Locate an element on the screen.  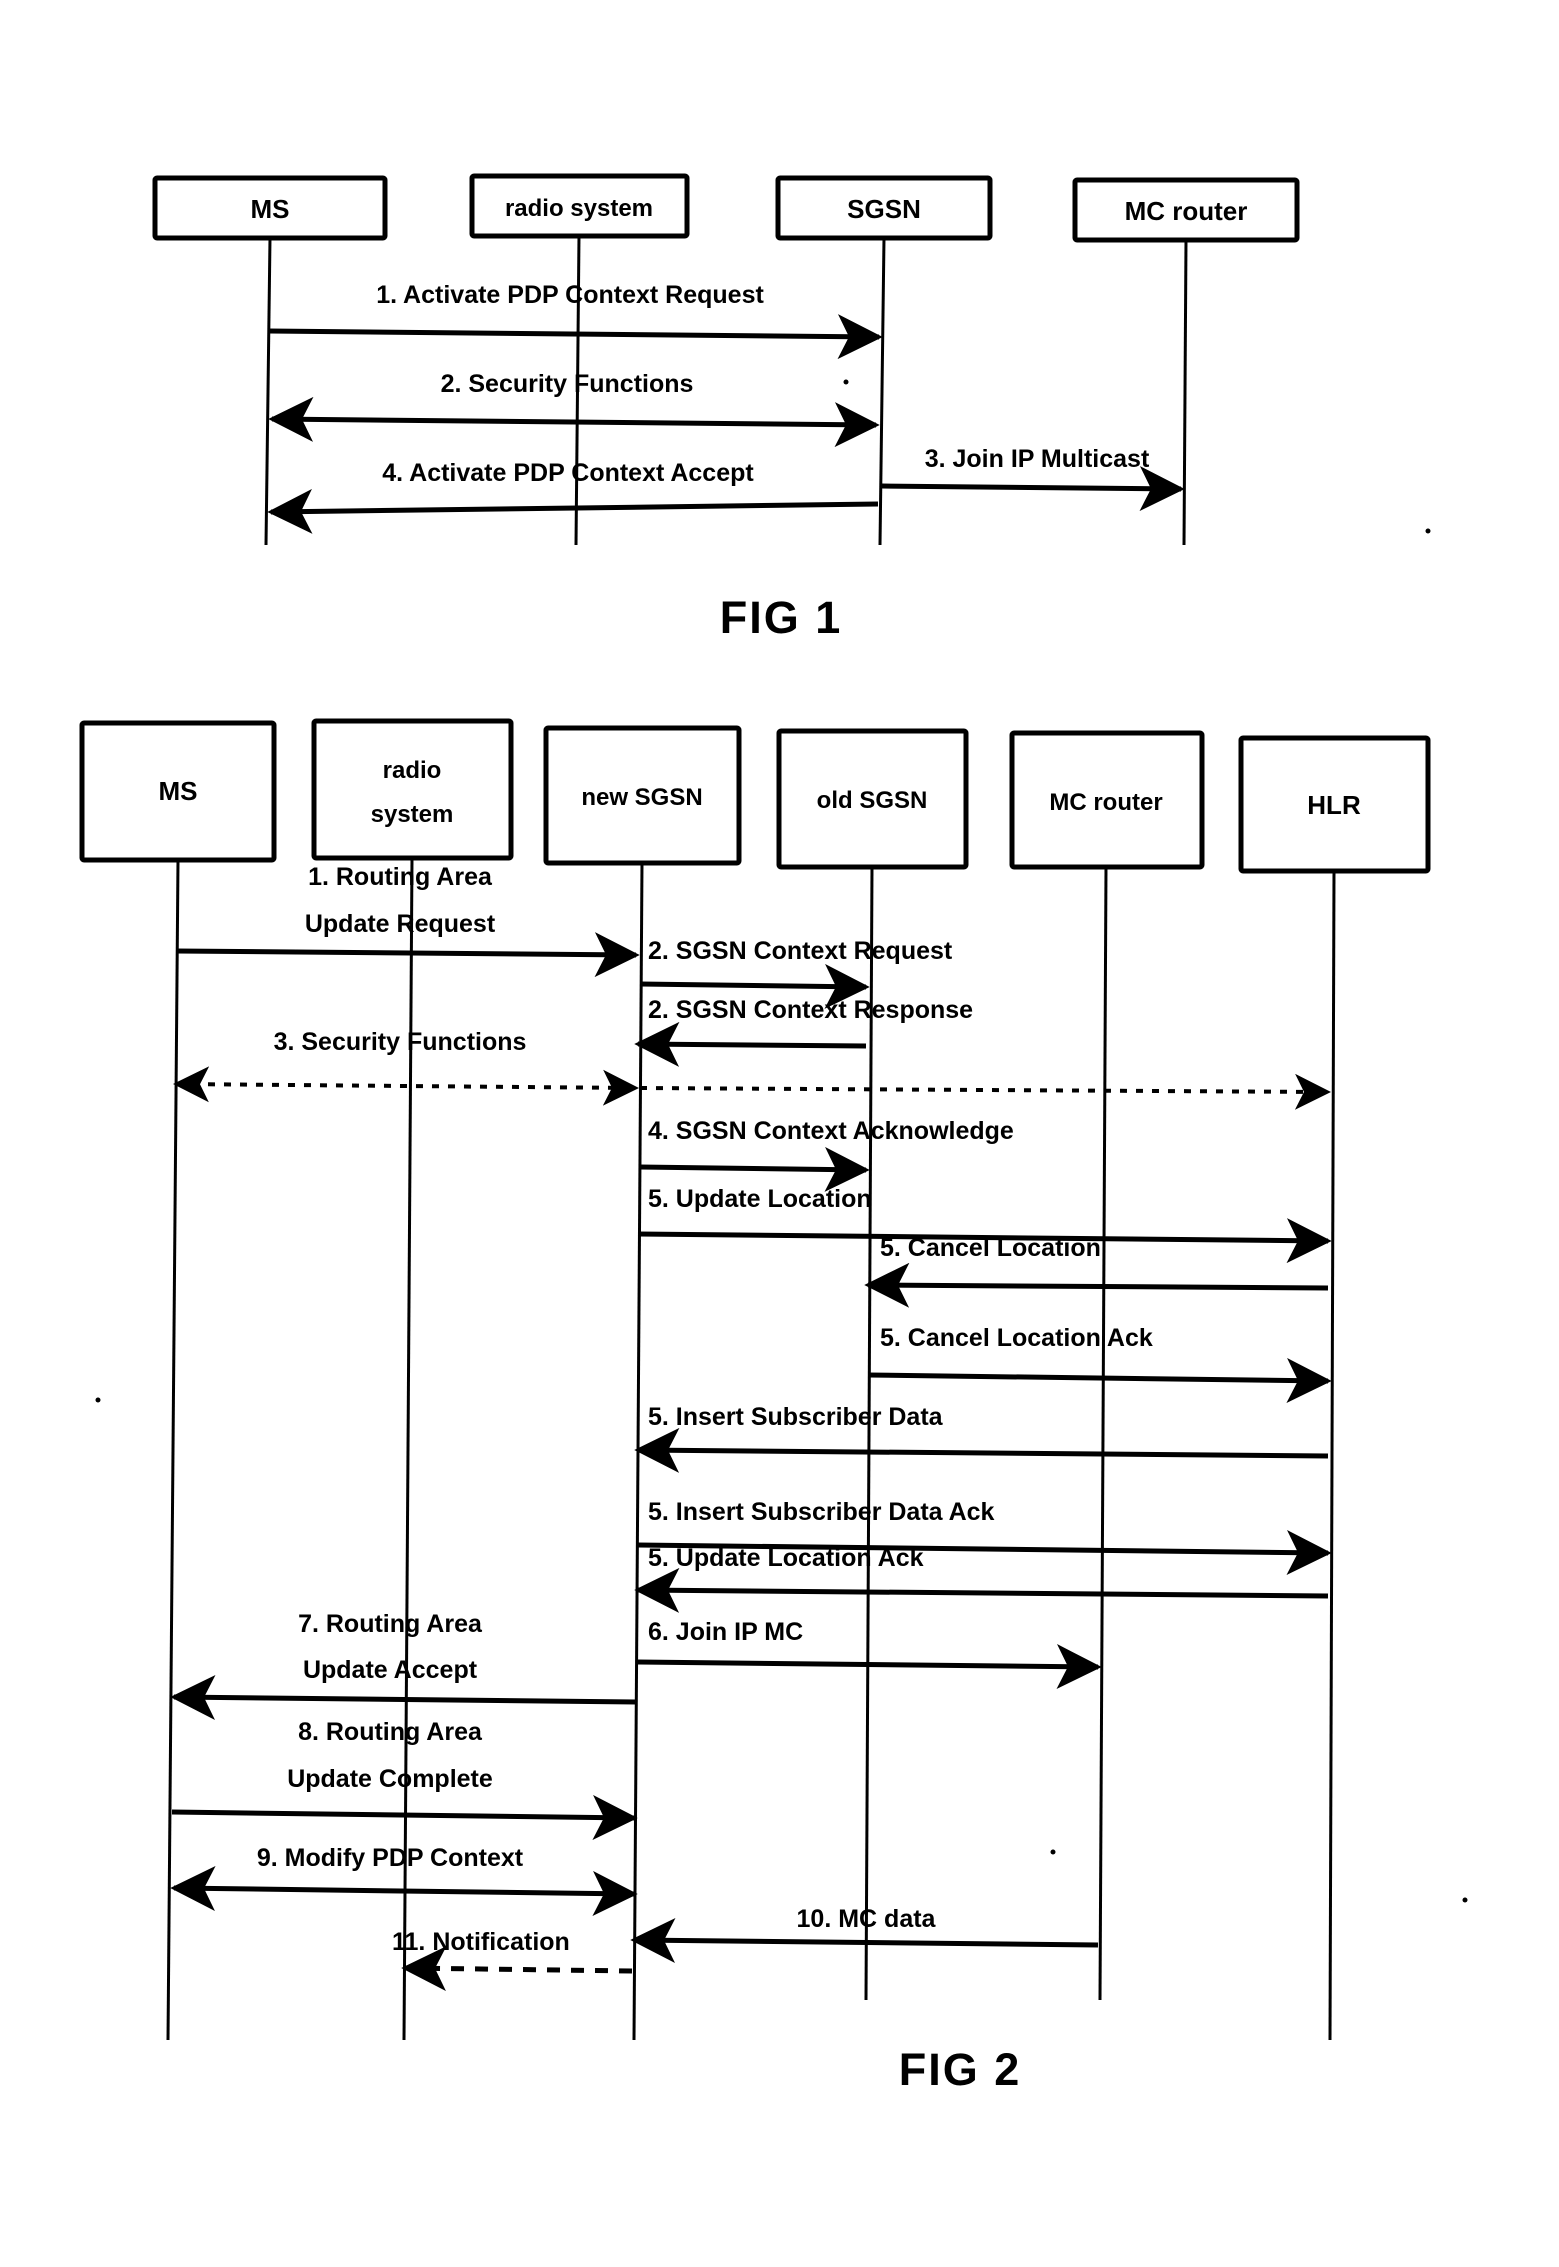
fig1-lane-mc-router: MC router is located at coordinates (1186, 210).